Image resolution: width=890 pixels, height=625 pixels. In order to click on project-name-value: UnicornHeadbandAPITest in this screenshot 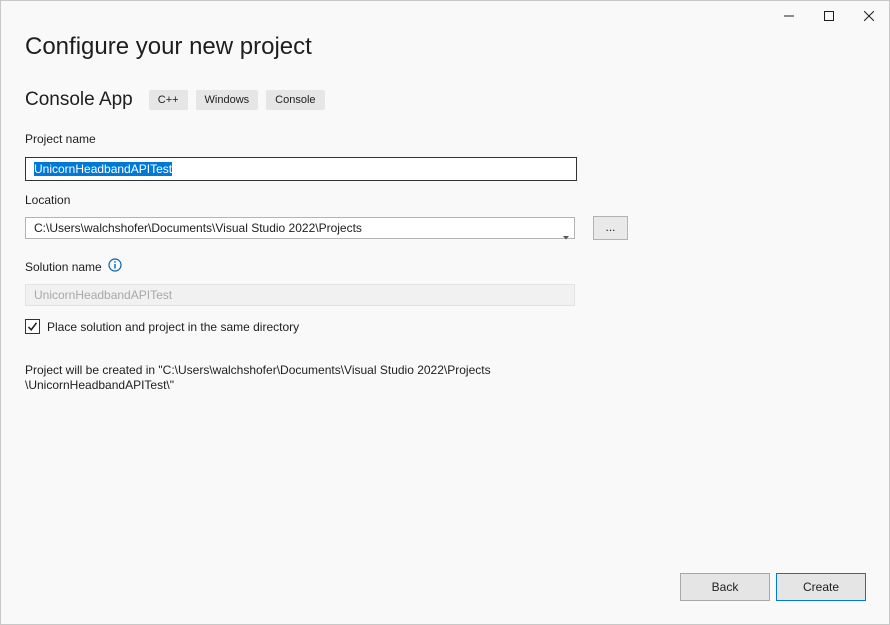, I will do `click(103, 169)`.